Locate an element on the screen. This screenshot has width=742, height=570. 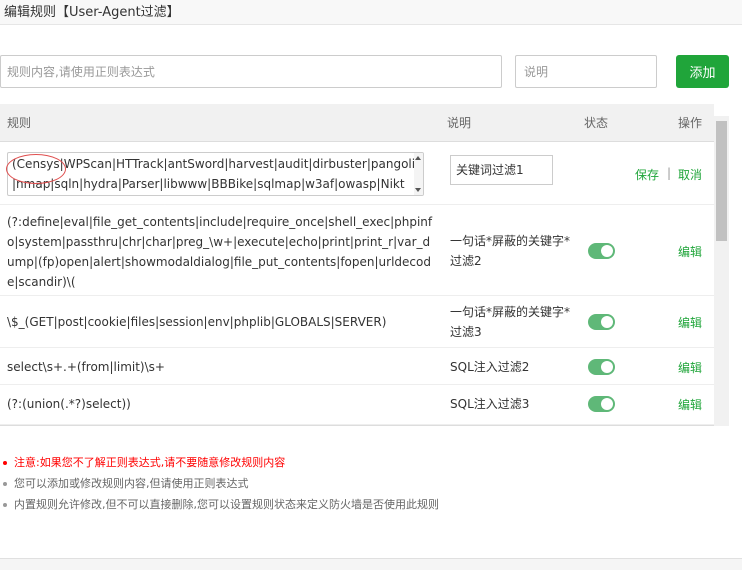
add-rule-form: 添加 is located at coordinates (371, 72).